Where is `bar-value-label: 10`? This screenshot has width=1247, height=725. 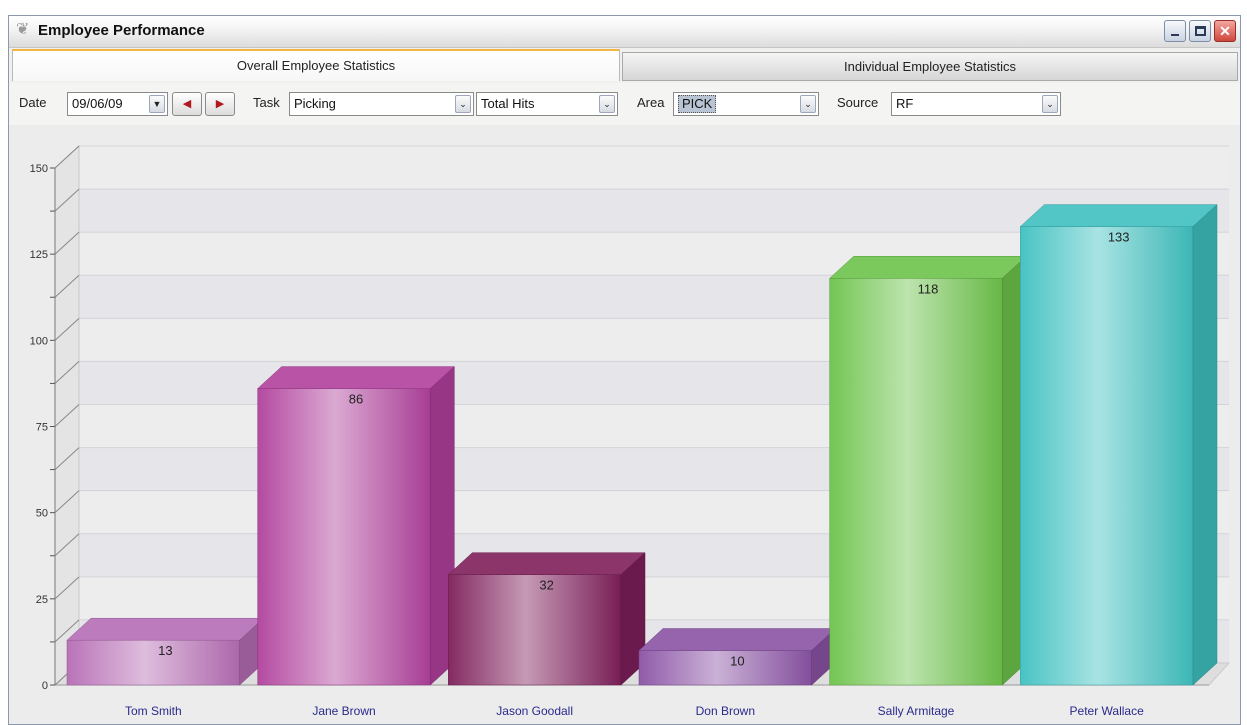
bar-value-label: 10 is located at coordinates (737, 661).